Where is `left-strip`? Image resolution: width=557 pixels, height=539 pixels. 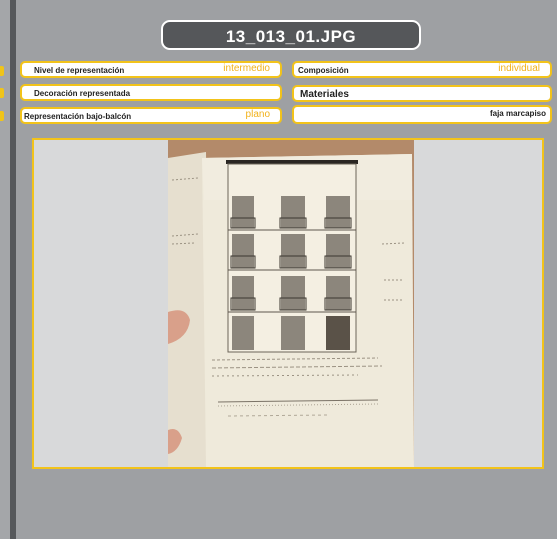 left-strip is located at coordinates (5, 269).